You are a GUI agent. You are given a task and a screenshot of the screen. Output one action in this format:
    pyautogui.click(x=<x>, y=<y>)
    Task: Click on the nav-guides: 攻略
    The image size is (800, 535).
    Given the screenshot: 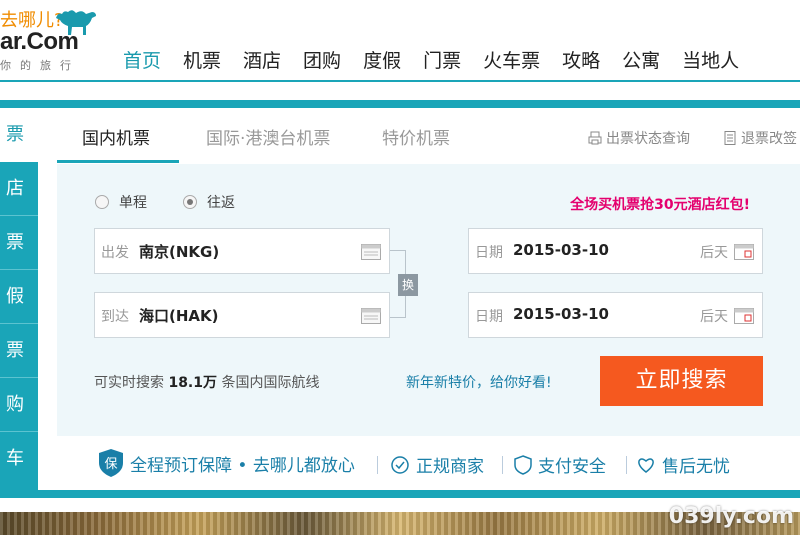 What is the action you would take?
    pyautogui.click(x=581, y=61)
    